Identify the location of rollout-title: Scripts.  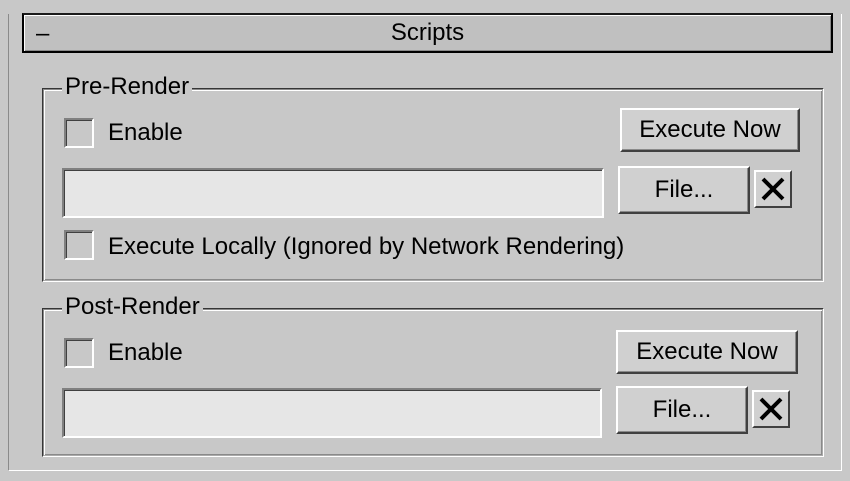
(427, 32).